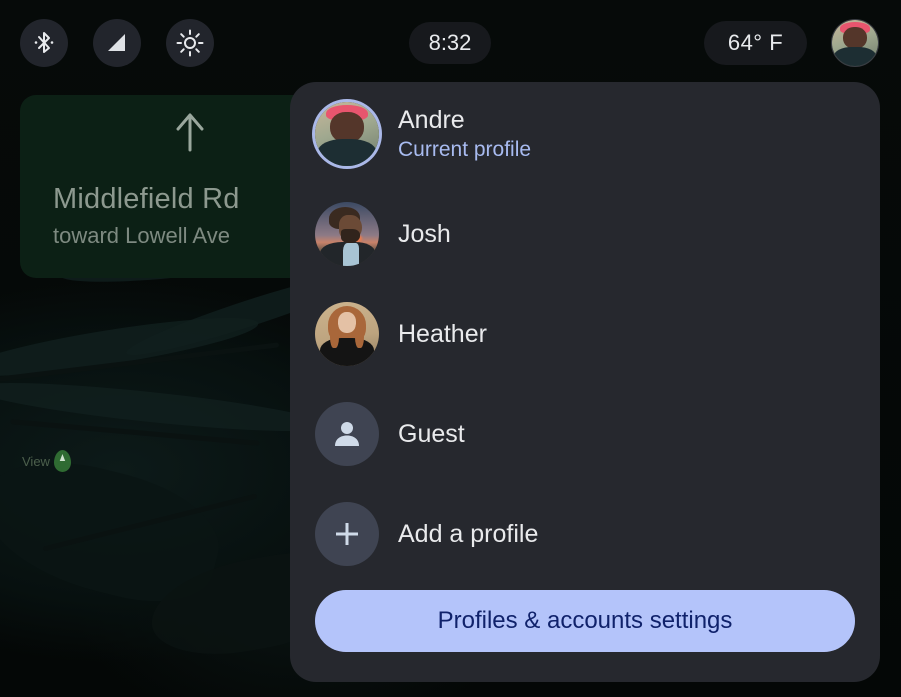  What do you see at coordinates (585, 534) in the screenshot?
I see `add-profile-row: Add a profile` at bounding box center [585, 534].